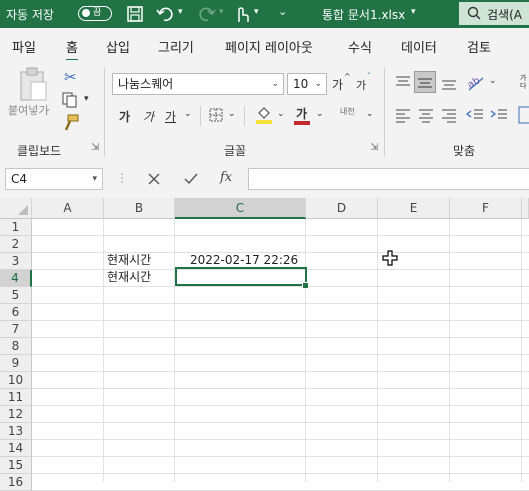 The image size is (529, 491). Describe the element at coordinates (95, 13) in the screenshot. I see `autosave-toggle: 끔` at that location.